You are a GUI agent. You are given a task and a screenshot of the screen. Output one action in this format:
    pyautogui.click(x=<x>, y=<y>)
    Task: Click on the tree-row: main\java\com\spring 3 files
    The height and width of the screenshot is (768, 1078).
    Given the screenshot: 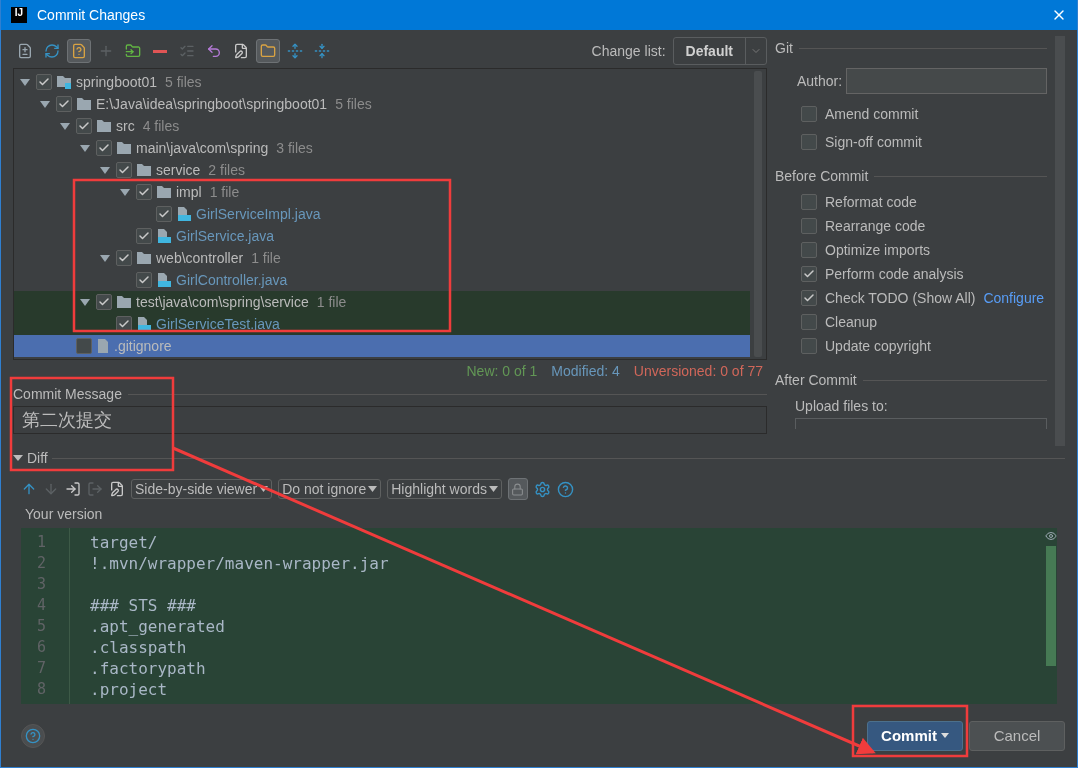 What is the action you would take?
    pyautogui.click(x=382, y=148)
    